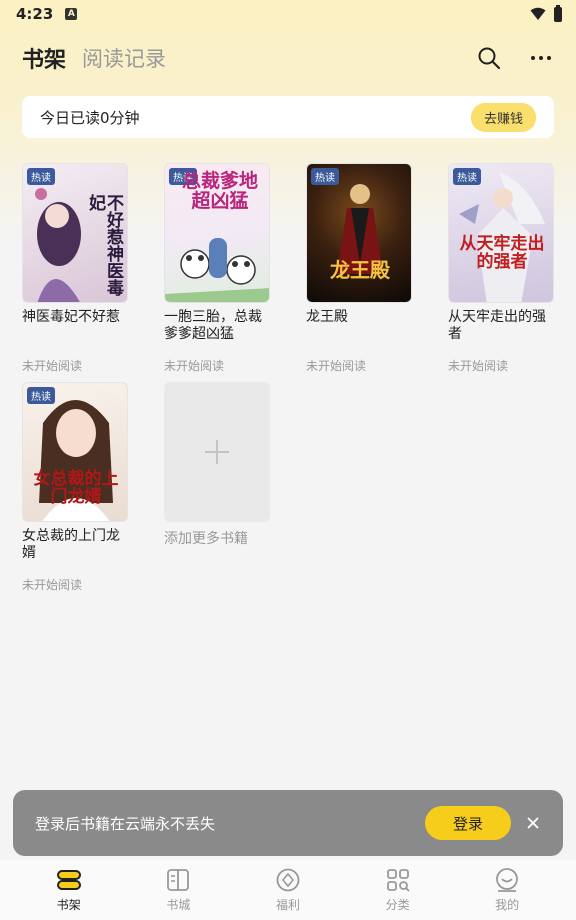  Describe the element at coordinates (503, 117) in the screenshot. I see `earn-money-button: 去赚钱` at that location.